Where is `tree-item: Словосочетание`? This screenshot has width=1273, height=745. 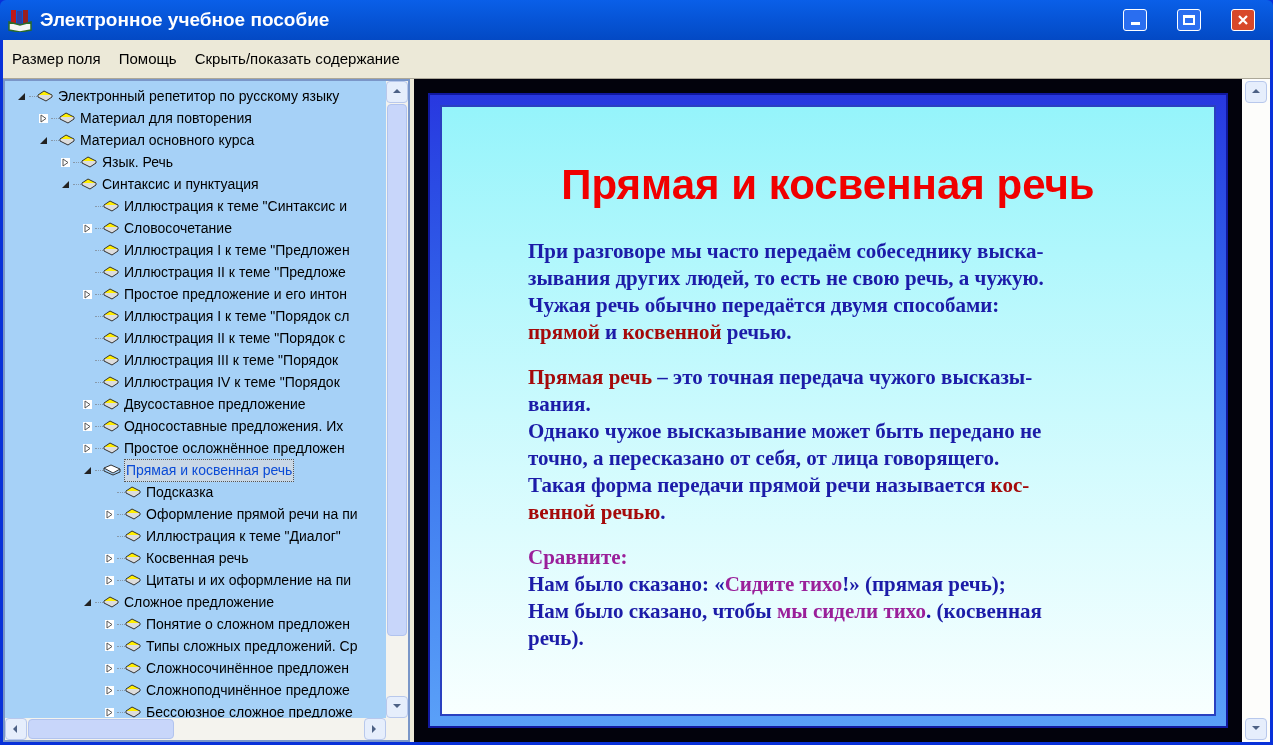
tree-item: Словосочетание is located at coordinates (178, 228).